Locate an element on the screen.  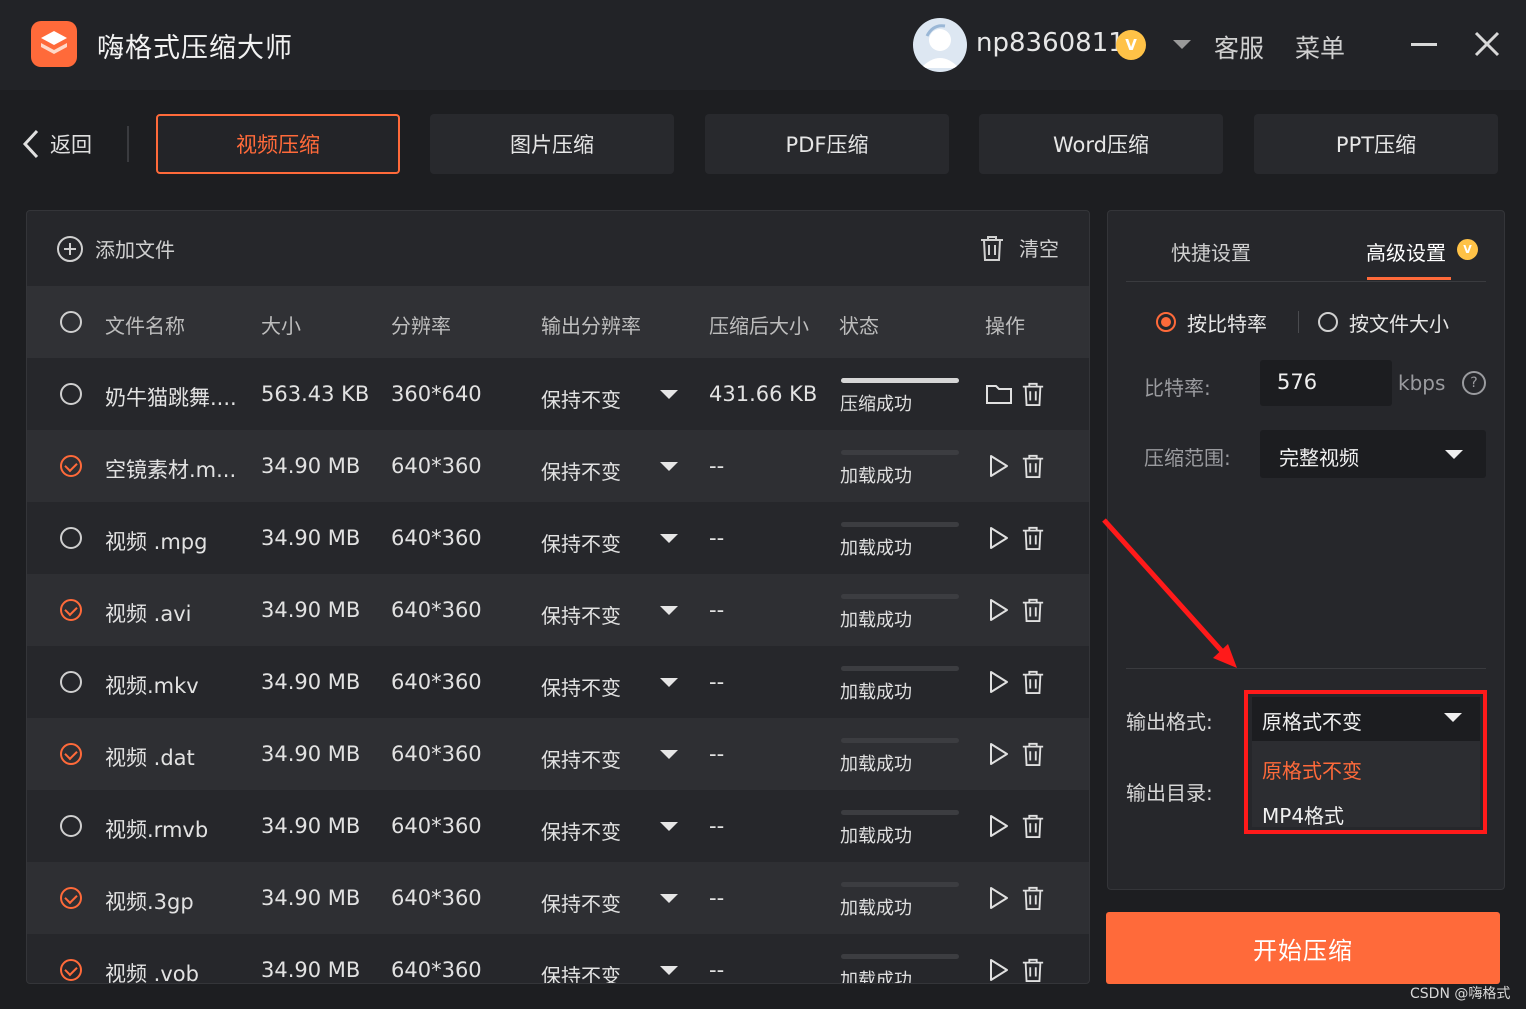
table-row: 空镜素材.m... 34.90 MB 640*360 保持不变 -- 加载成功 is located at coordinates (558, 466).